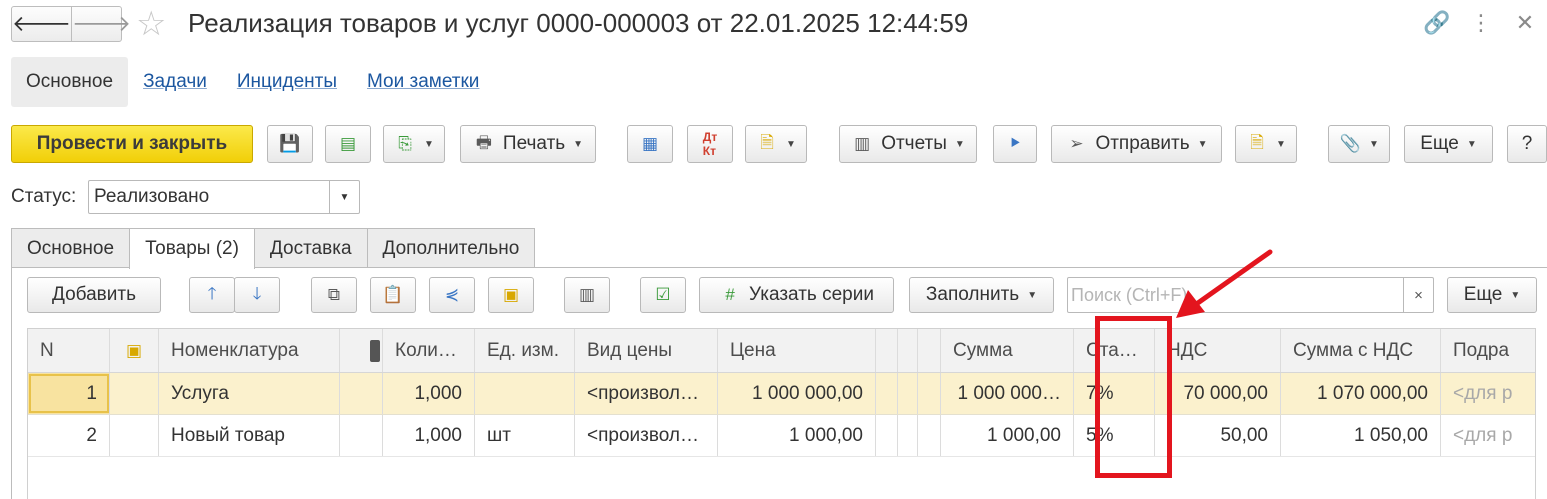 The width and height of the screenshot is (1547, 499). I want to click on attach-files-button: 📎 ▼, so click(1359, 144).